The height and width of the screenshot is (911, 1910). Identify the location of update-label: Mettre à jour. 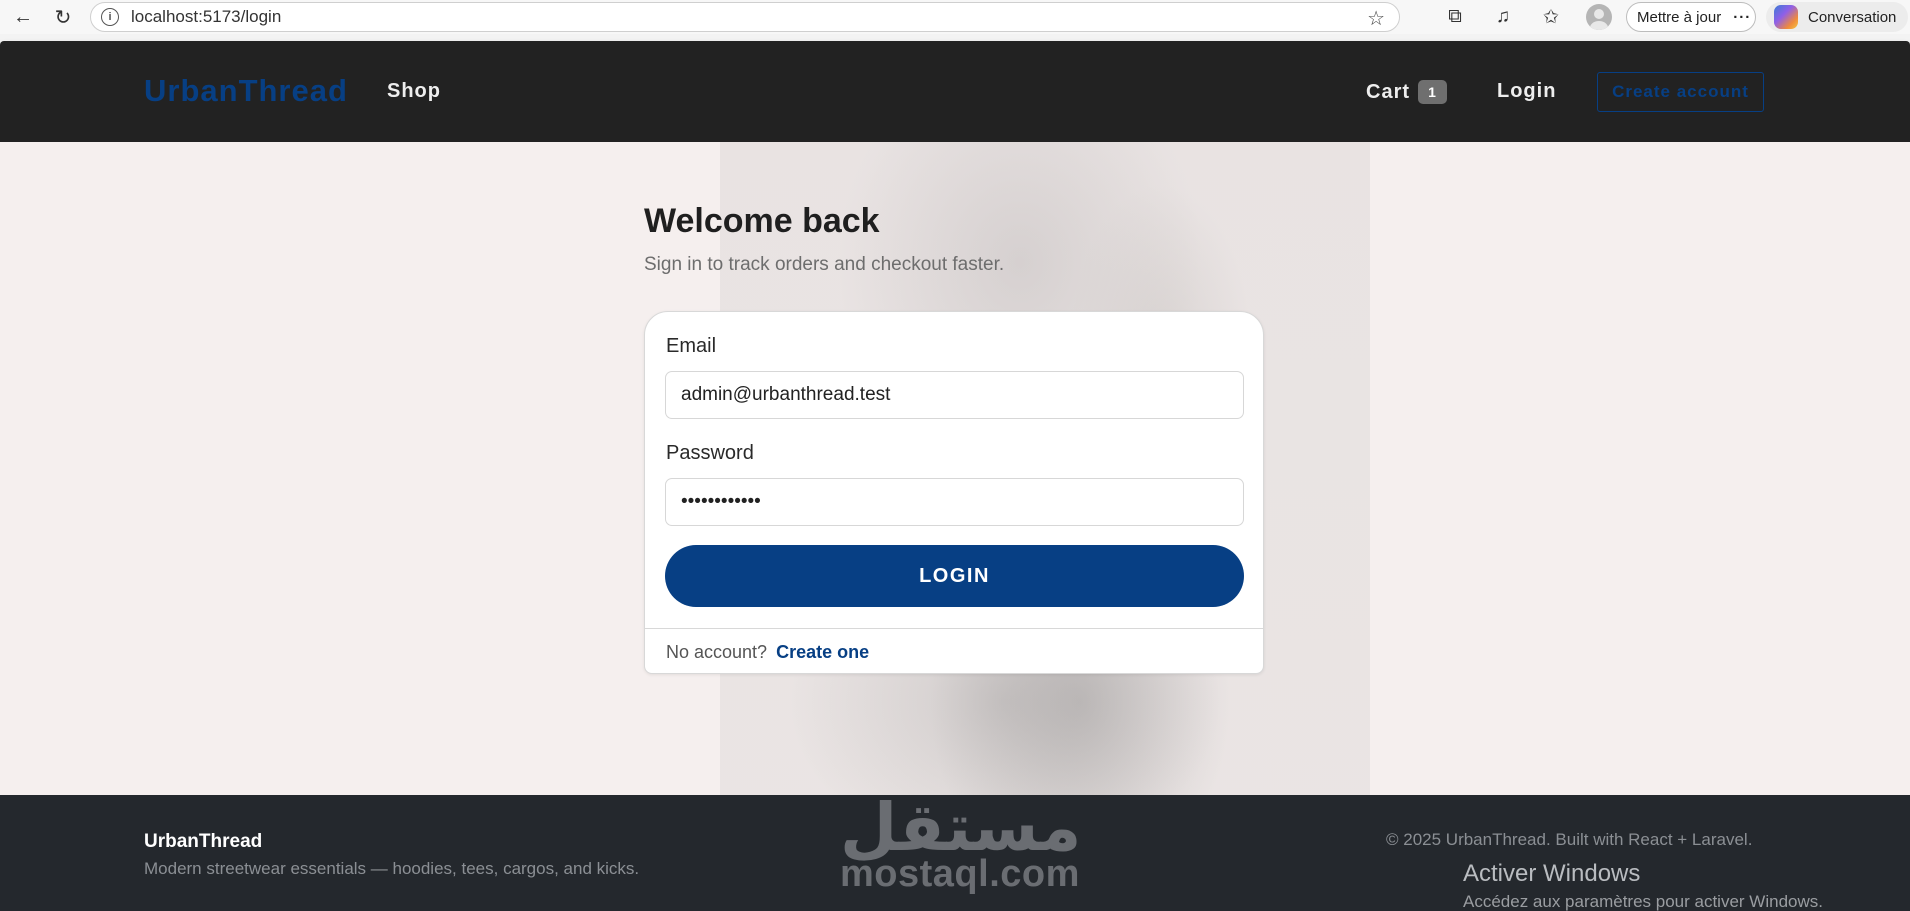
(1679, 17).